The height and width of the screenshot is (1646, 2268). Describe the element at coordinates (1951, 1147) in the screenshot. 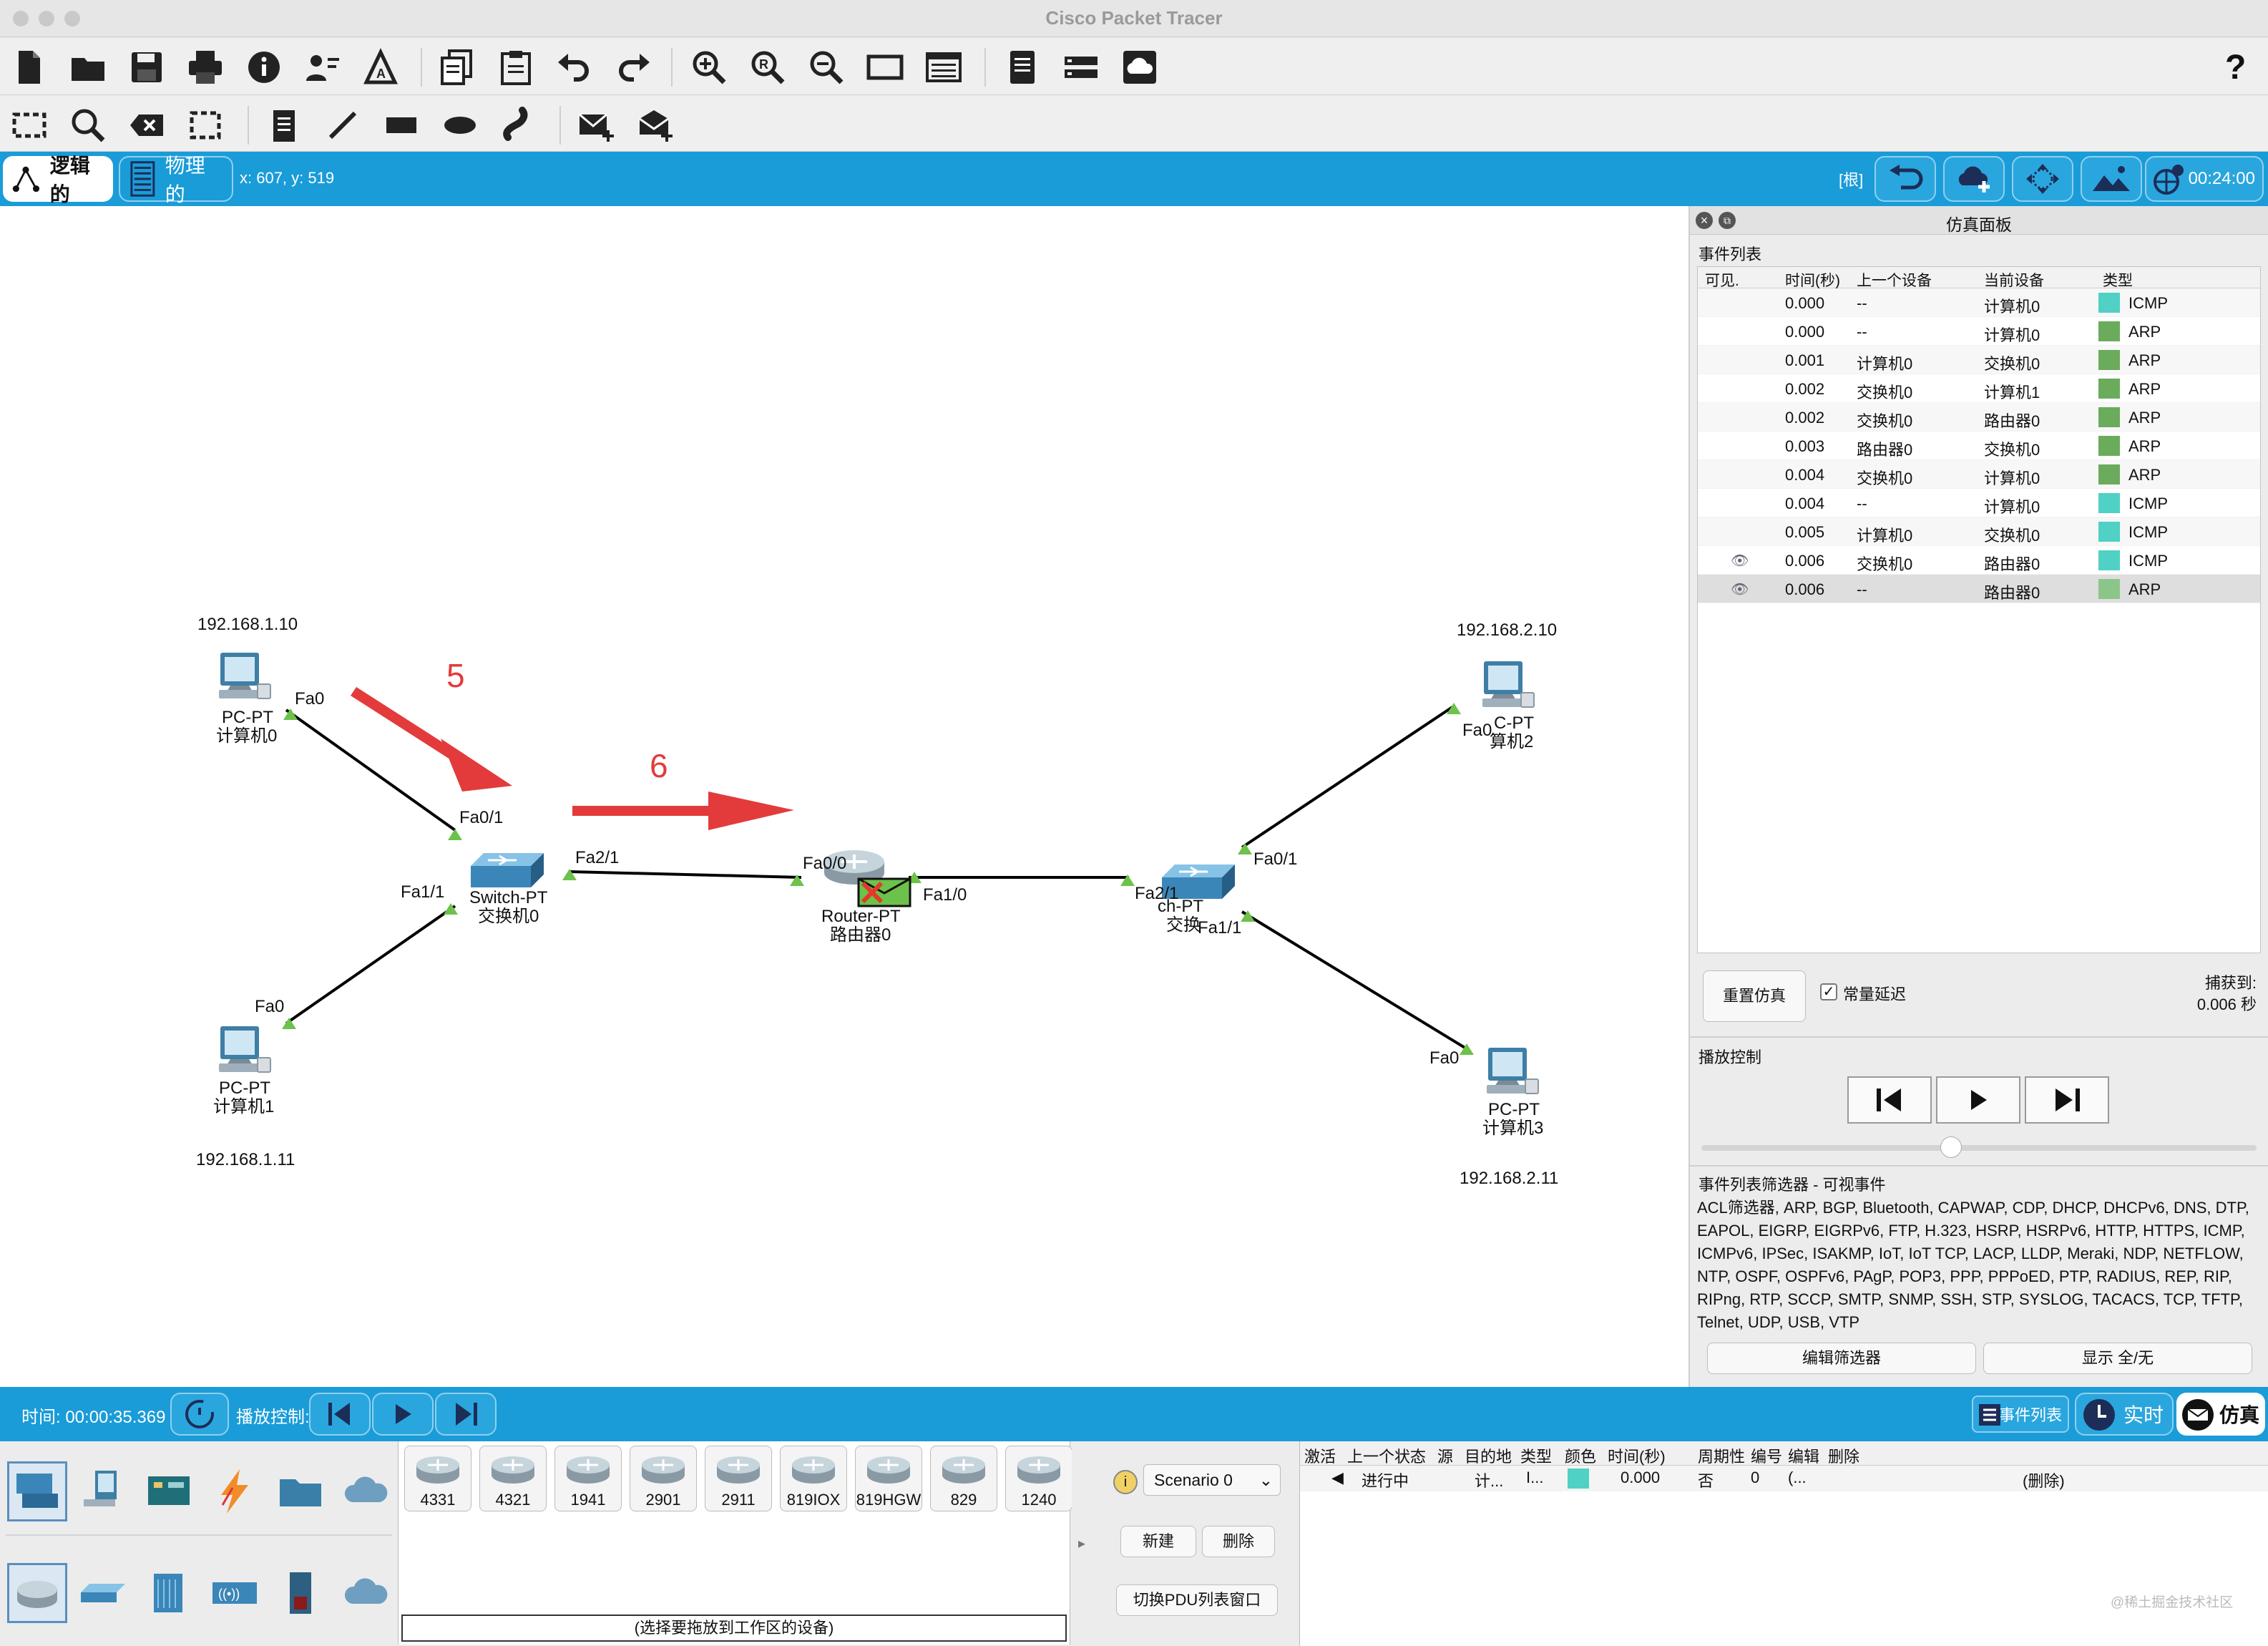

I see `slider-thumb` at that location.